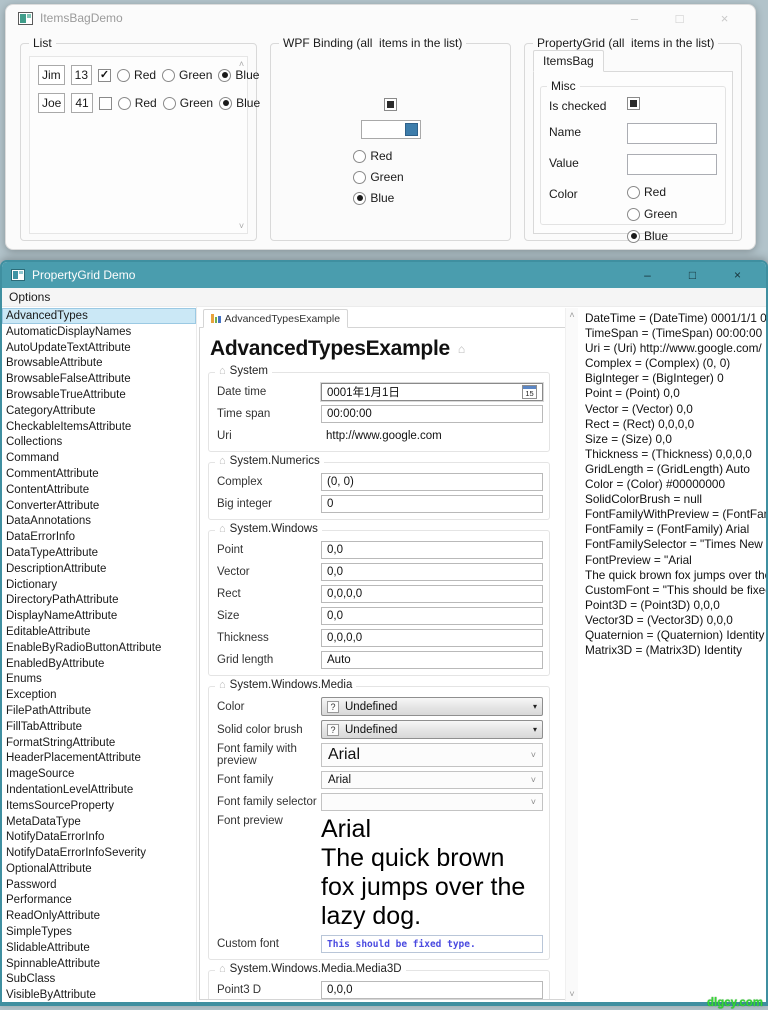 The height and width of the screenshot is (1010, 768). I want to click on rect-input: 0,0,0,0, so click(432, 594).